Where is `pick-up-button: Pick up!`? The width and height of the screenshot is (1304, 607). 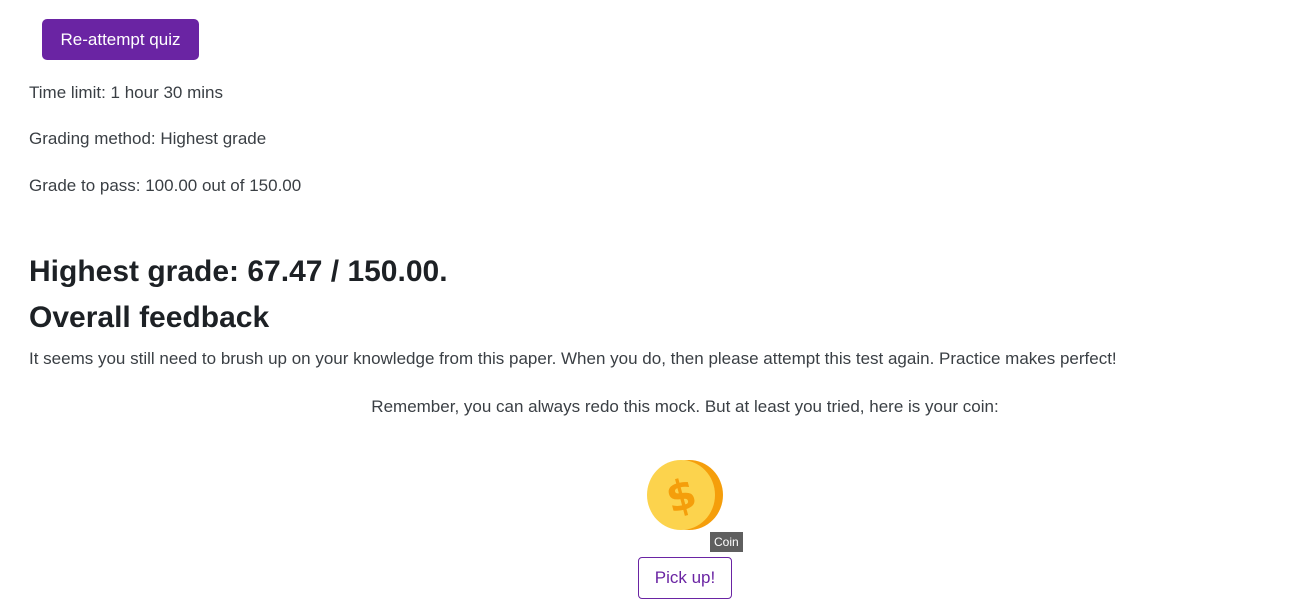 pick-up-button: Pick up! is located at coordinates (685, 578).